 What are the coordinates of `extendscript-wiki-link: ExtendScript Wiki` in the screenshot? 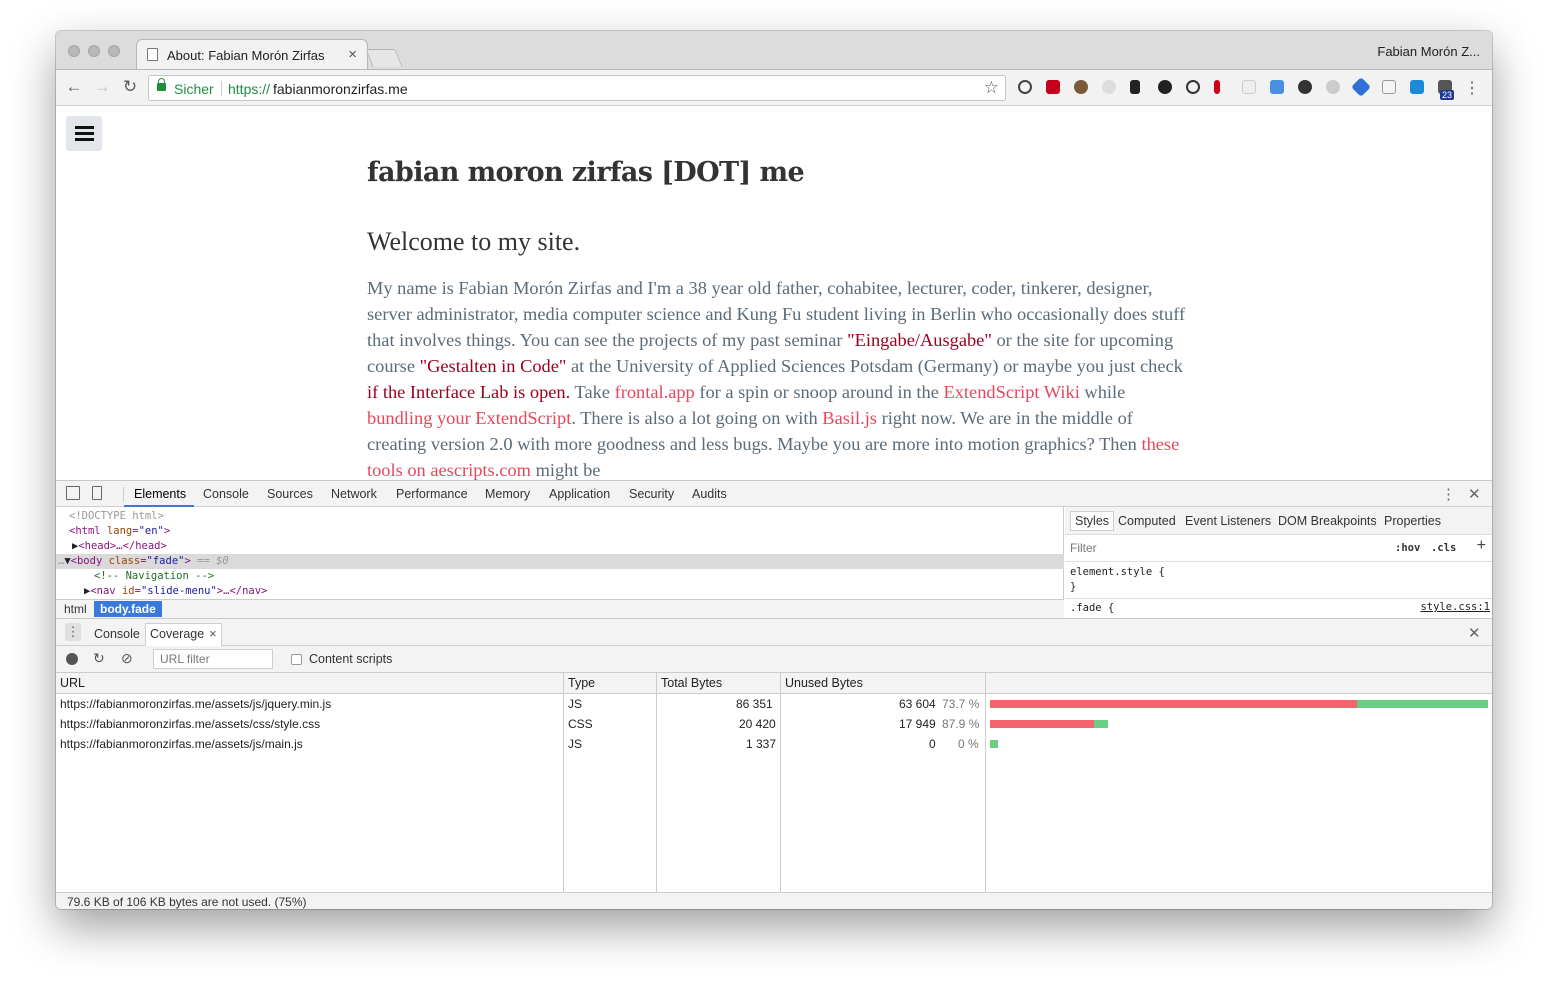 It's located at (1012, 392).